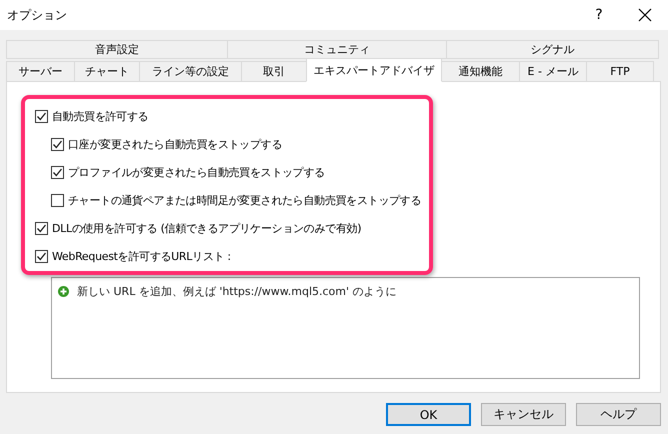 Image resolution: width=668 pixels, height=434 pixels. What do you see at coordinates (37, 15) in the screenshot?
I see `window-title: オプション` at bounding box center [37, 15].